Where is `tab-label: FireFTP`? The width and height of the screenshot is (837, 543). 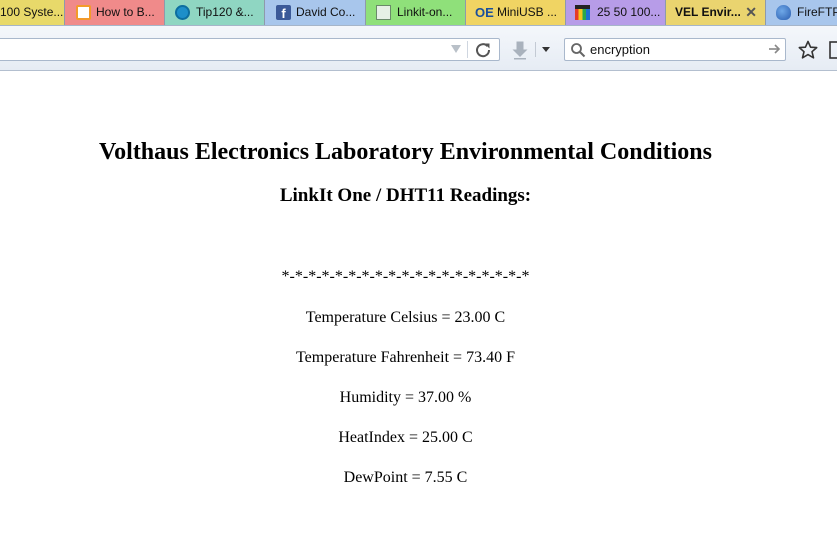
tab-label: FireFTP is located at coordinates (817, 12).